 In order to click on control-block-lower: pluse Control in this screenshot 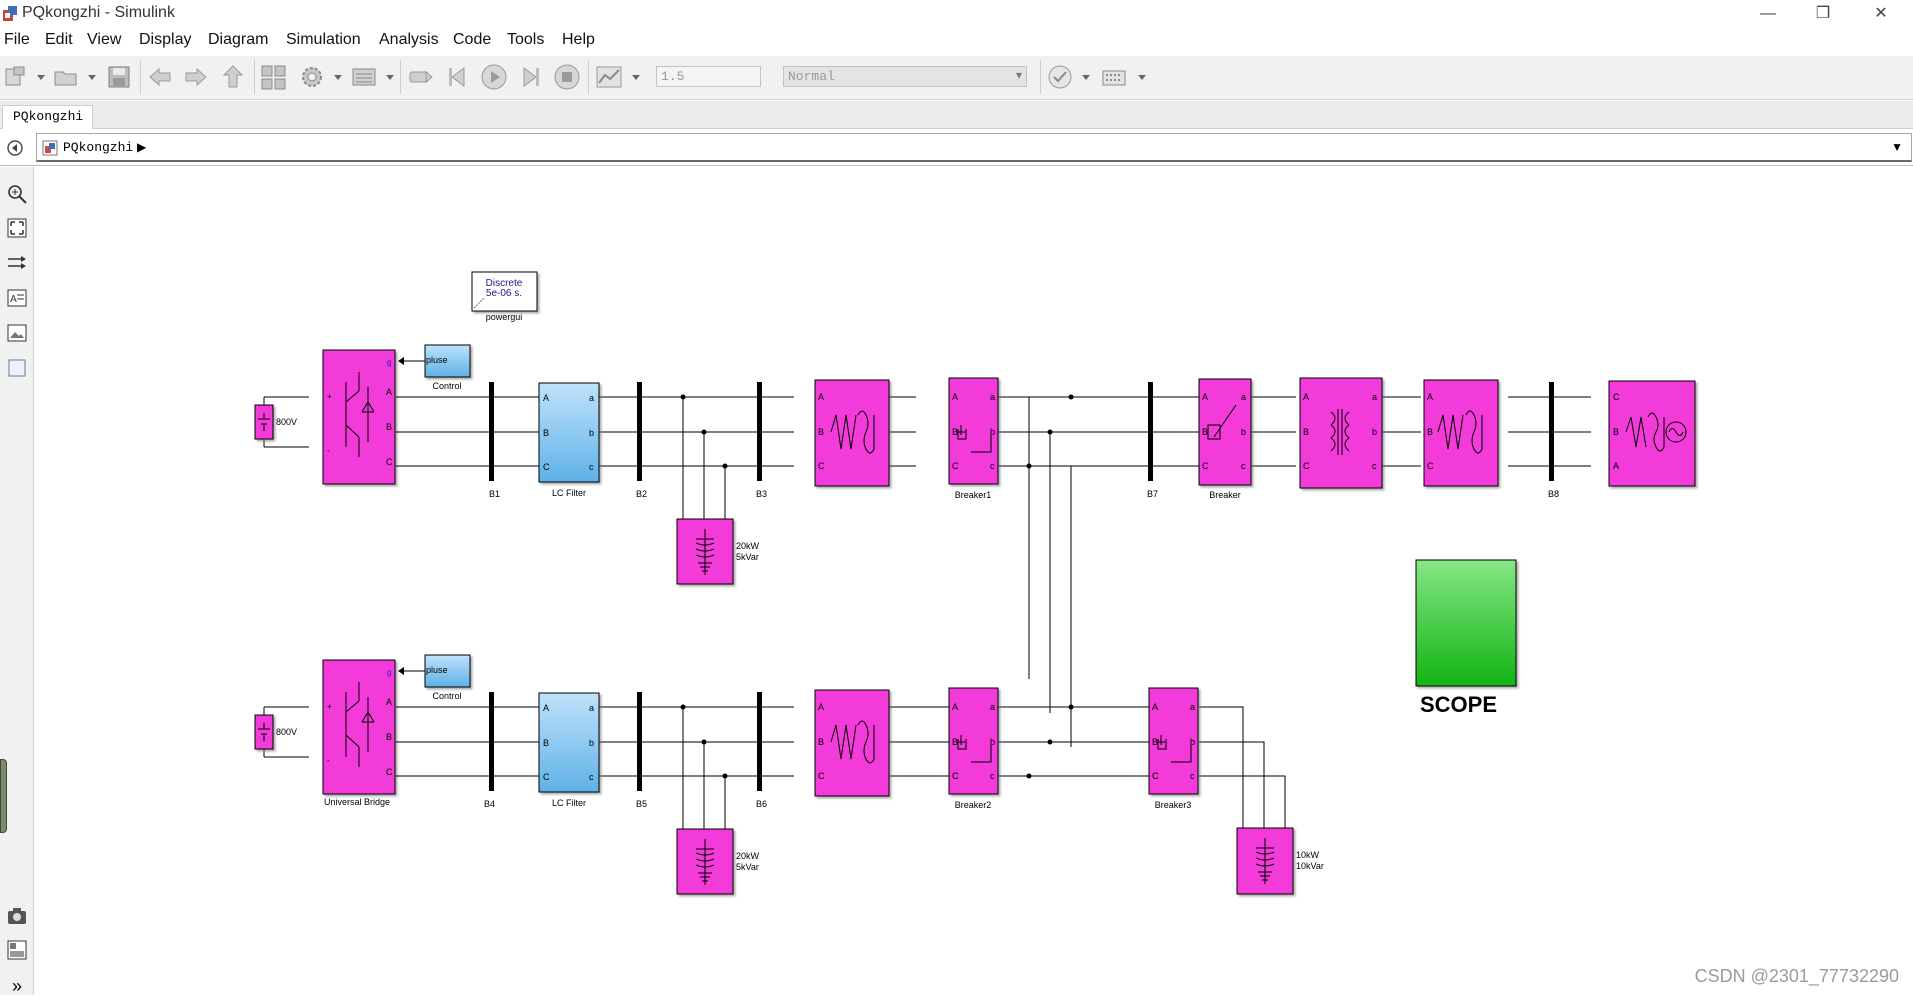, I will do `click(434, 677)`.